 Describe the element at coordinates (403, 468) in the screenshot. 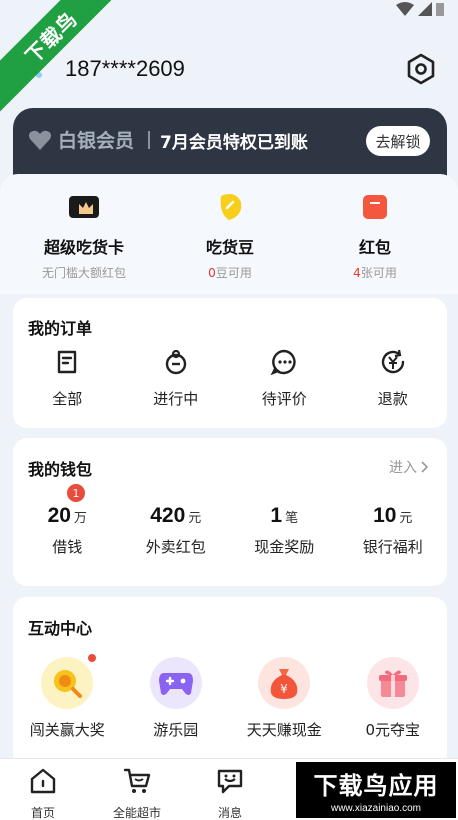

I see `wallet-enter-label: 进入` at that location.